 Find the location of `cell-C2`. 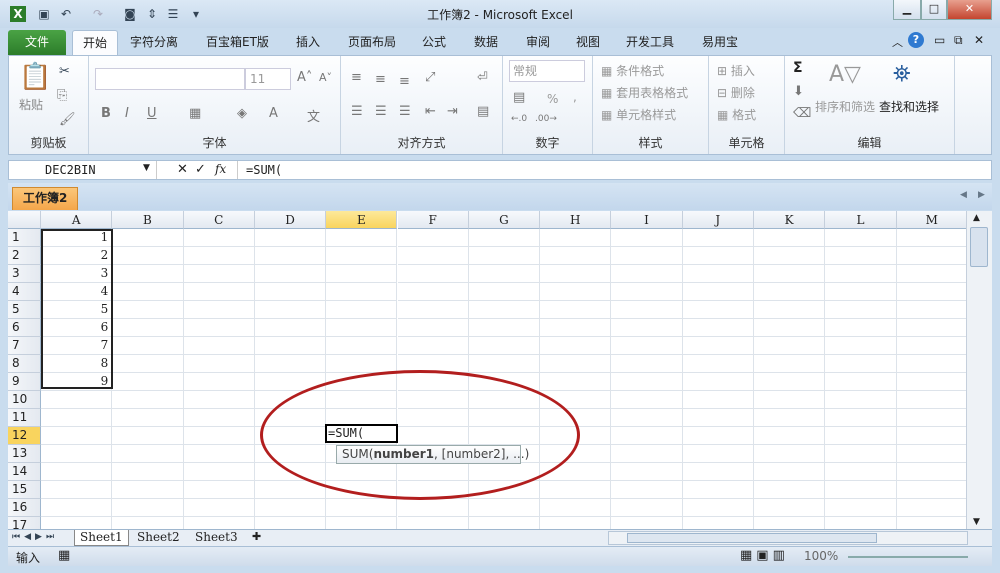

cell-C2 is located at coordinates (219, 256).